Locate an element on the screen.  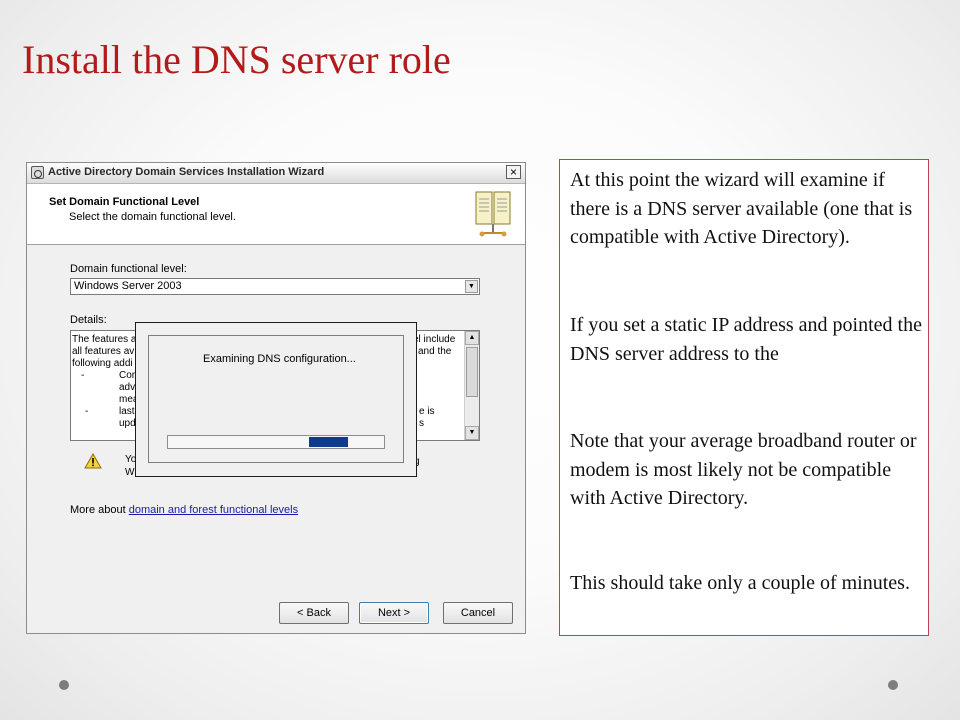
details-label: Details: is located at coordinates (88, 320).